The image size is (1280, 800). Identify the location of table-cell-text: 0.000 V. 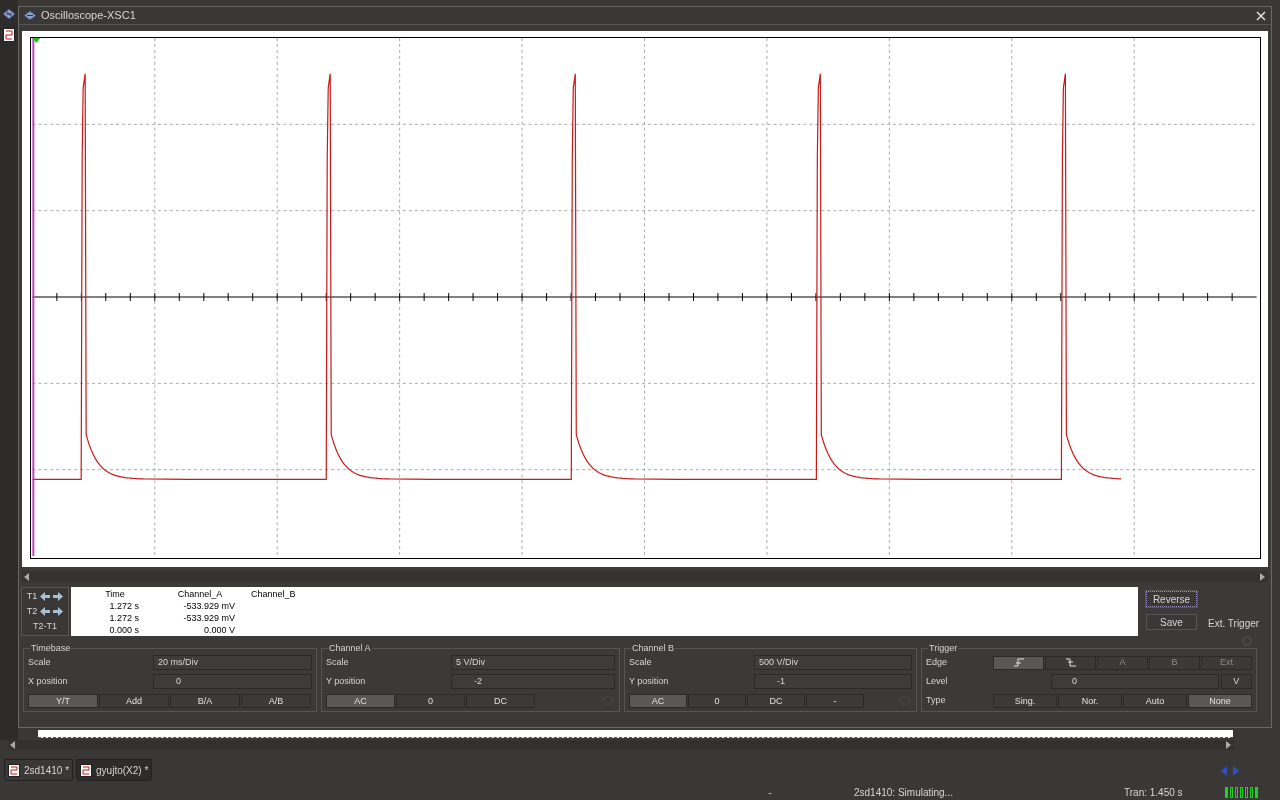
(219, 630).